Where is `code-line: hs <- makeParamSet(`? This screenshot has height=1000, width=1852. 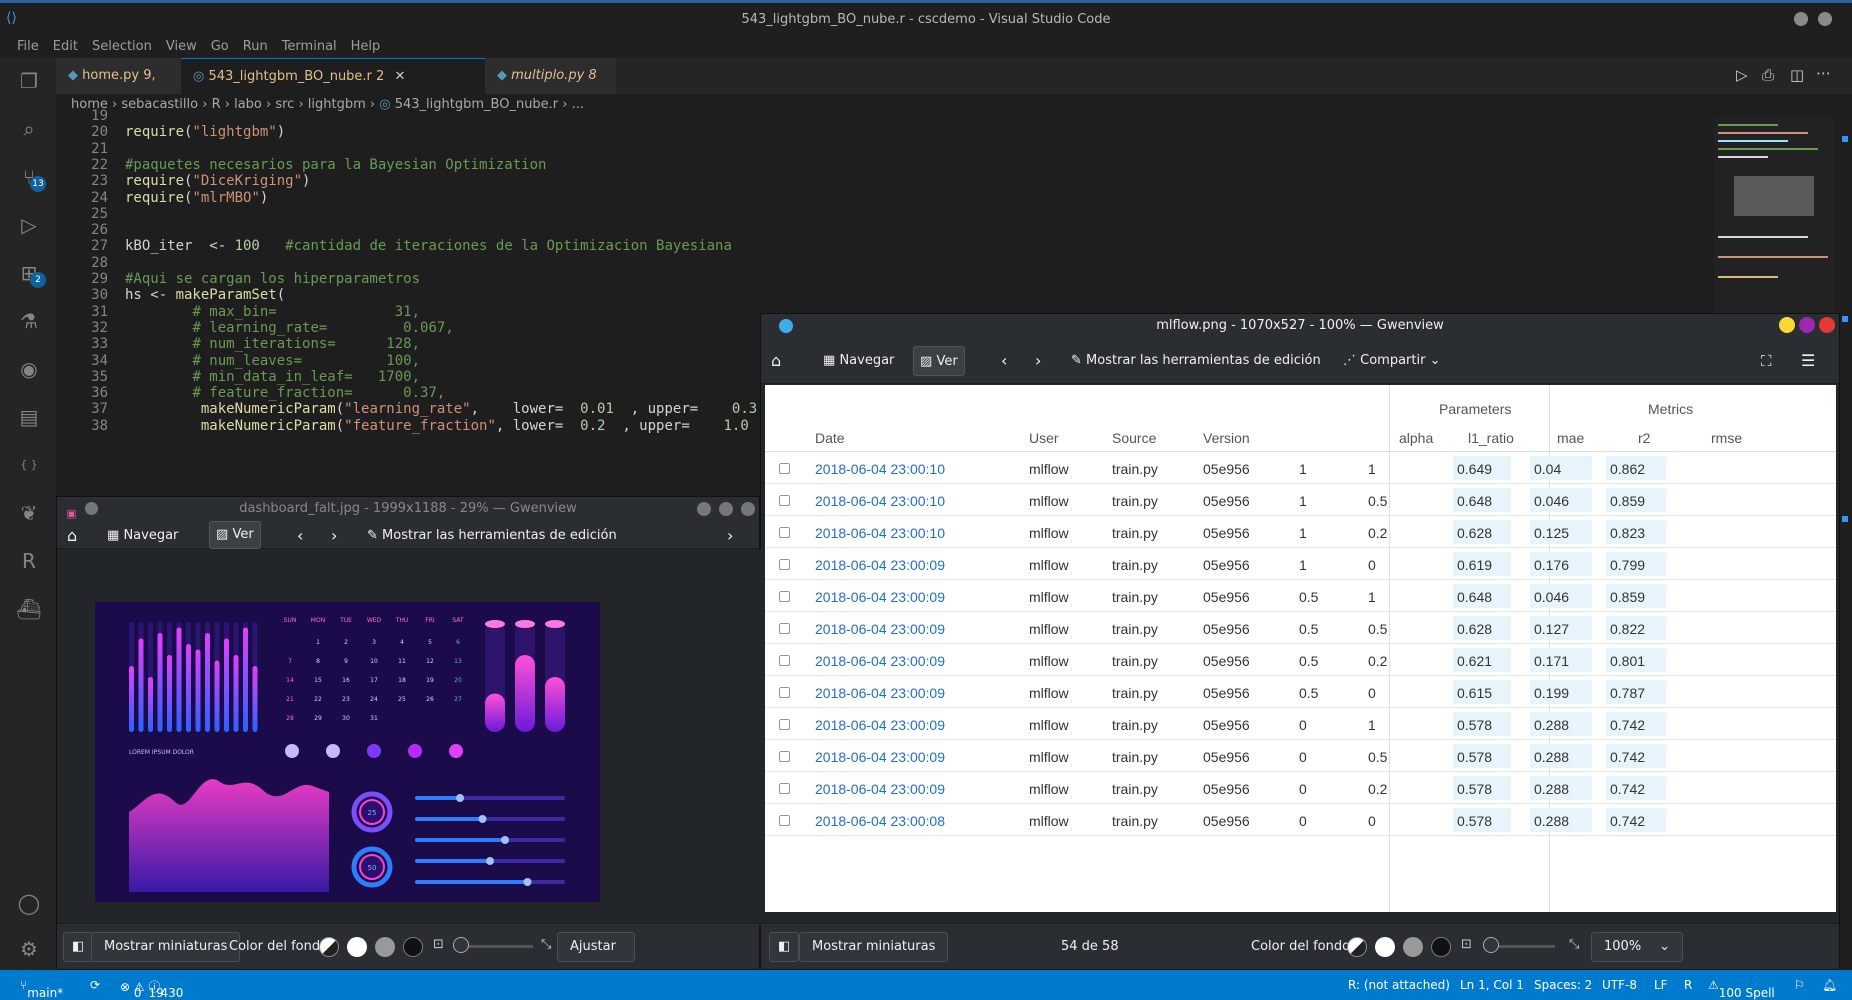 code-line: hs <- makeParamSet( is located at coordinates (205, 295).